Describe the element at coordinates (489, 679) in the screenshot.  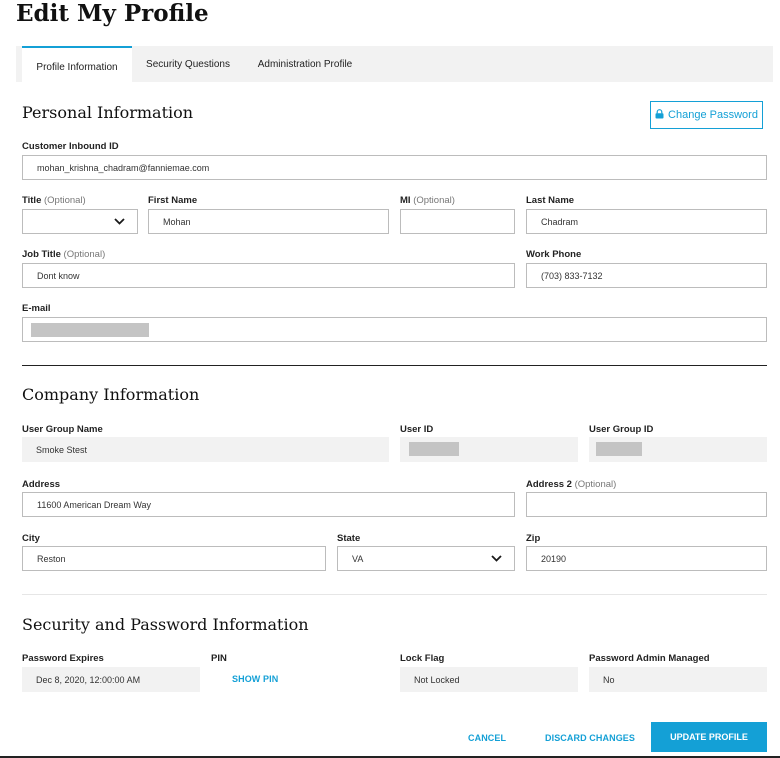
I see `lock-flag-value: Not Locked` at that location.